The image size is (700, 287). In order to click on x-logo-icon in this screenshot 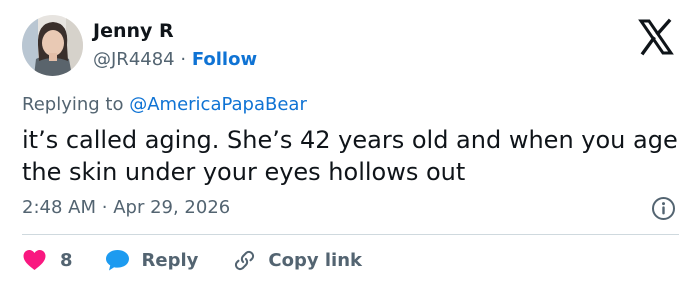, I will do `click(656, 37)`.